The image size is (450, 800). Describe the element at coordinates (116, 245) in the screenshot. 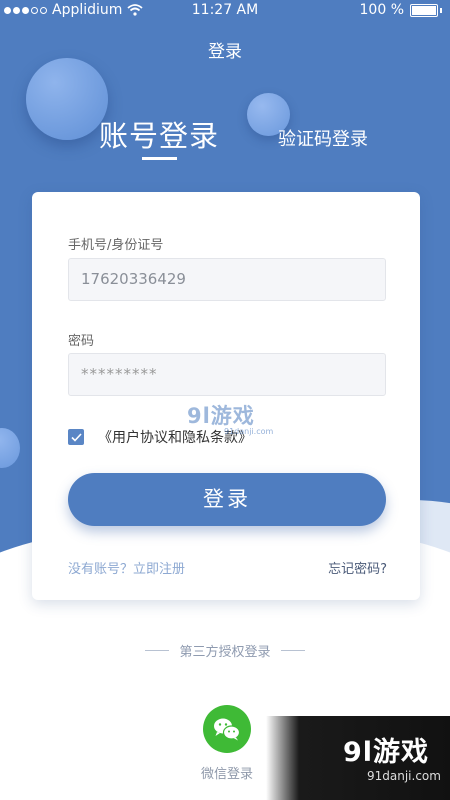

I see `phone-label: 手机号/身份证号` at that location.